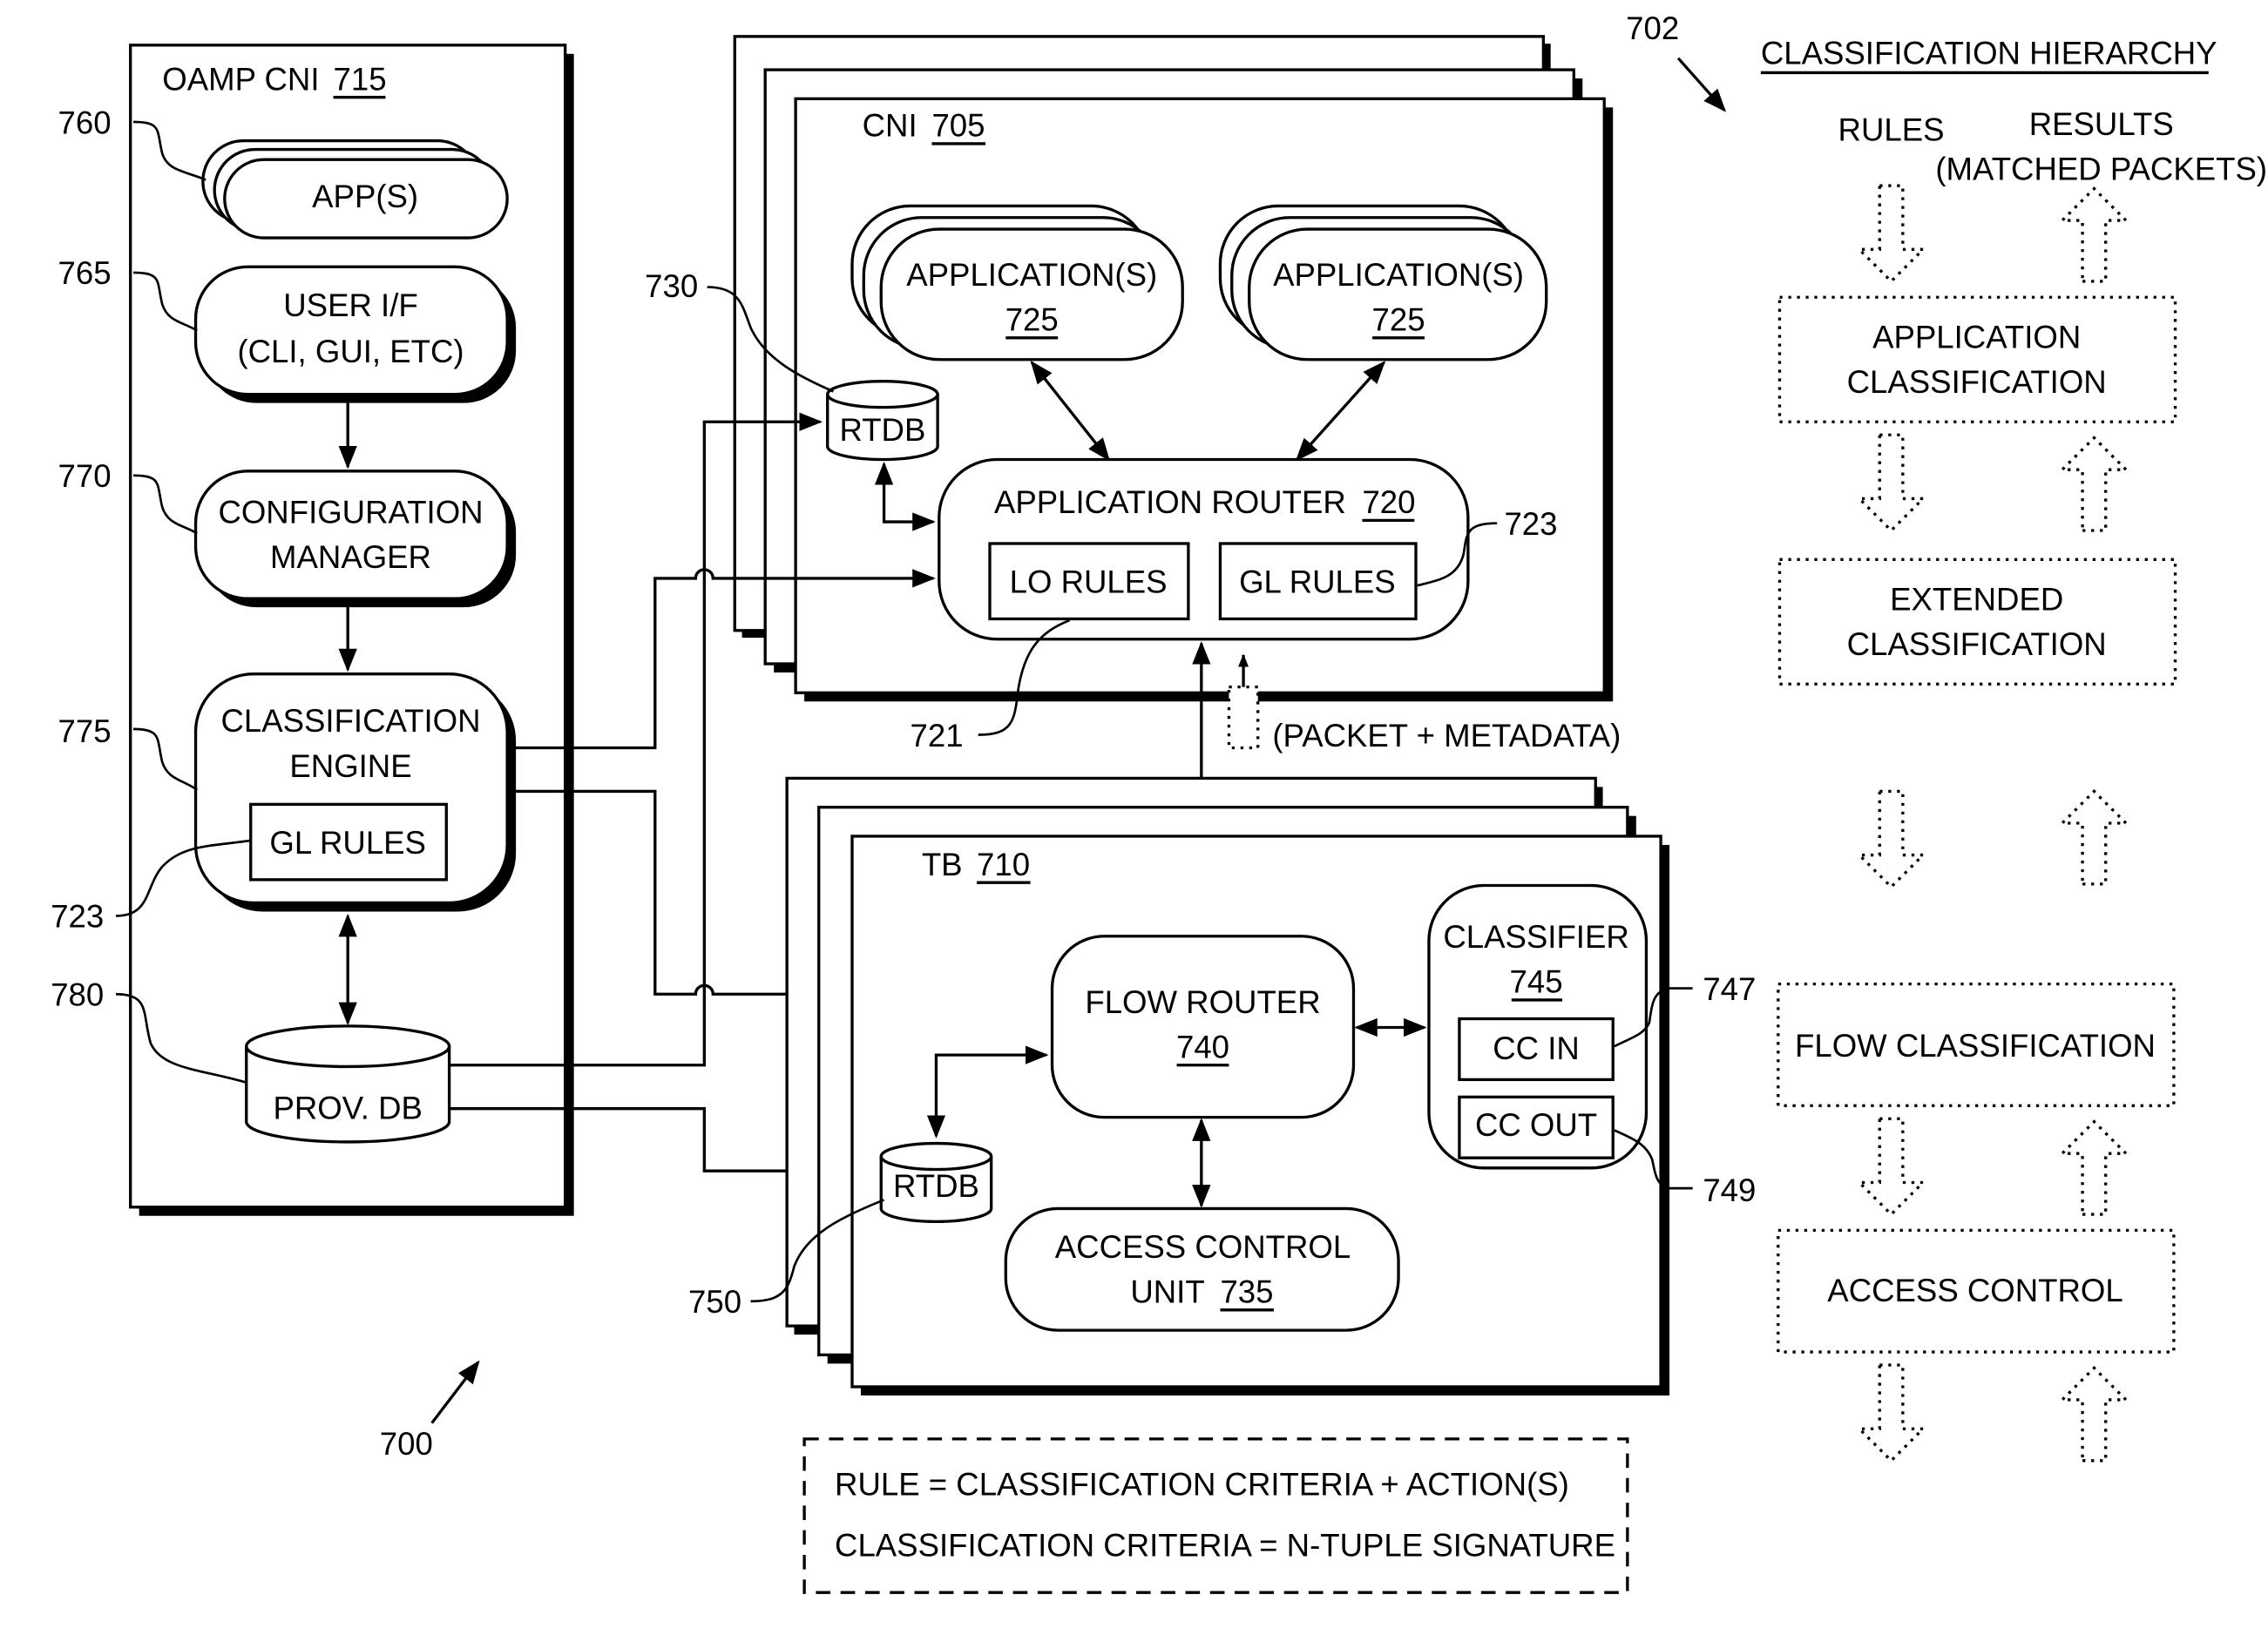  Describe the element at coordinates (1089, 582) in the screenshot. I see `lo-rules-label: LO RULES` at that location.